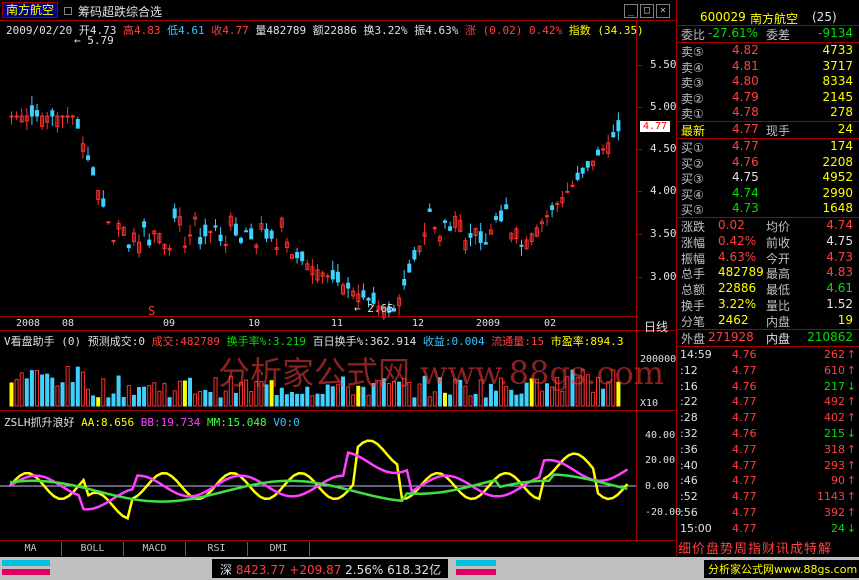 This screenshot has width=859, height=580. I want to click on ask-row: 卖④ 4.81 3717, so click(767, 66).